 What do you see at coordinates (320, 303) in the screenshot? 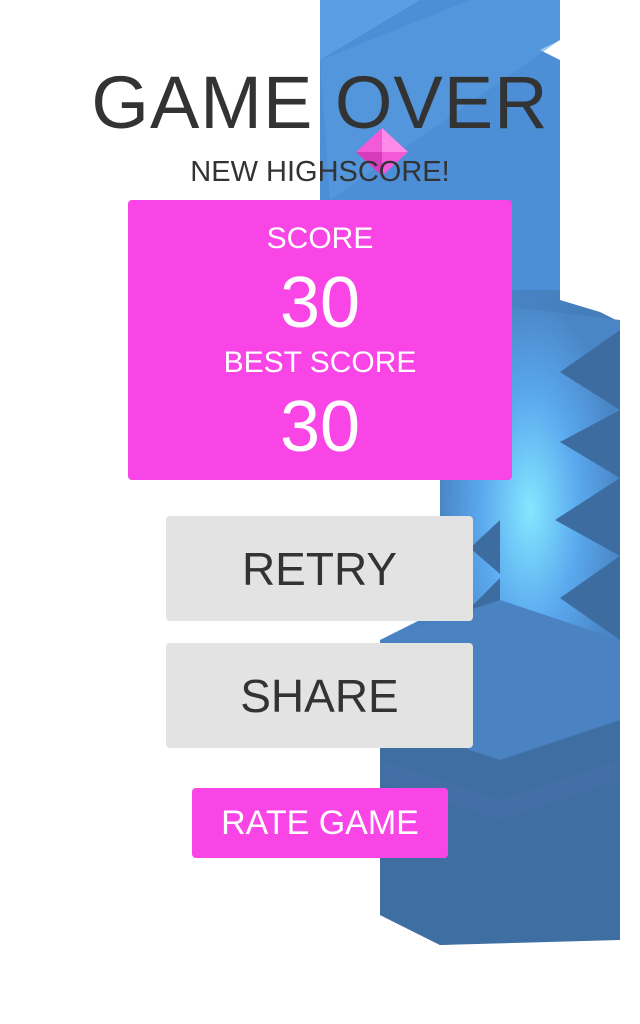
I see `score-value: 30` at bounding box center [320, 303].